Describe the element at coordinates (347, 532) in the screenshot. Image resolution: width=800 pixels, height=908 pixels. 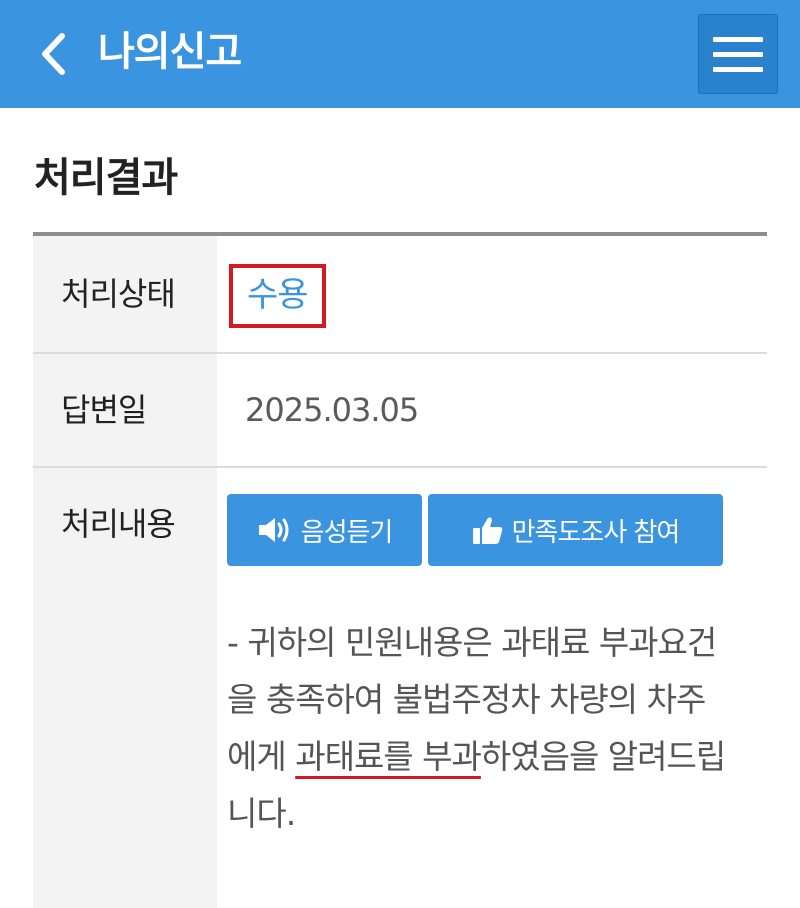
I see `voice-listen-label: 음성듣기` at that location.